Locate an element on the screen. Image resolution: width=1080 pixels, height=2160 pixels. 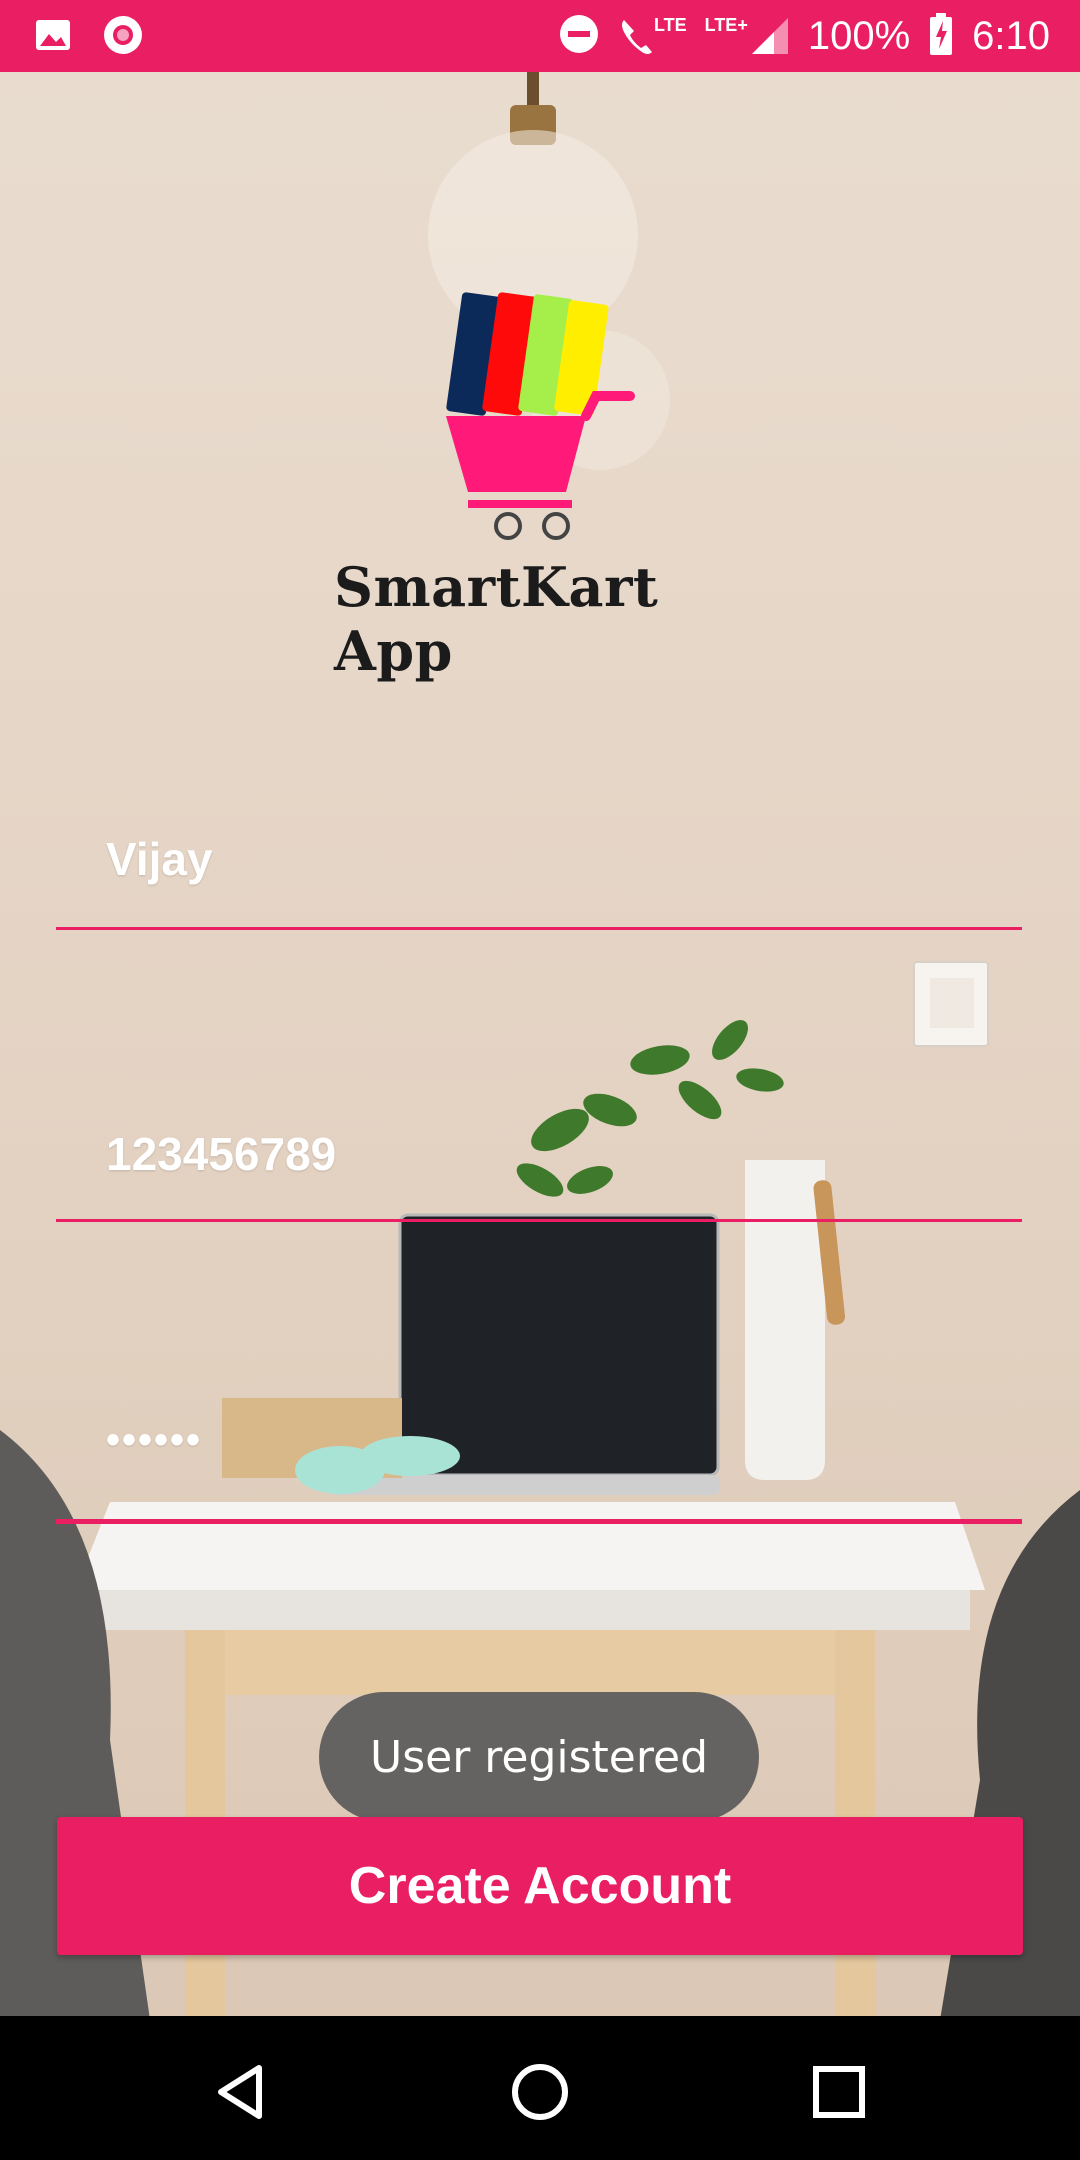
name-field-underline is located at coordinates (539, 928).